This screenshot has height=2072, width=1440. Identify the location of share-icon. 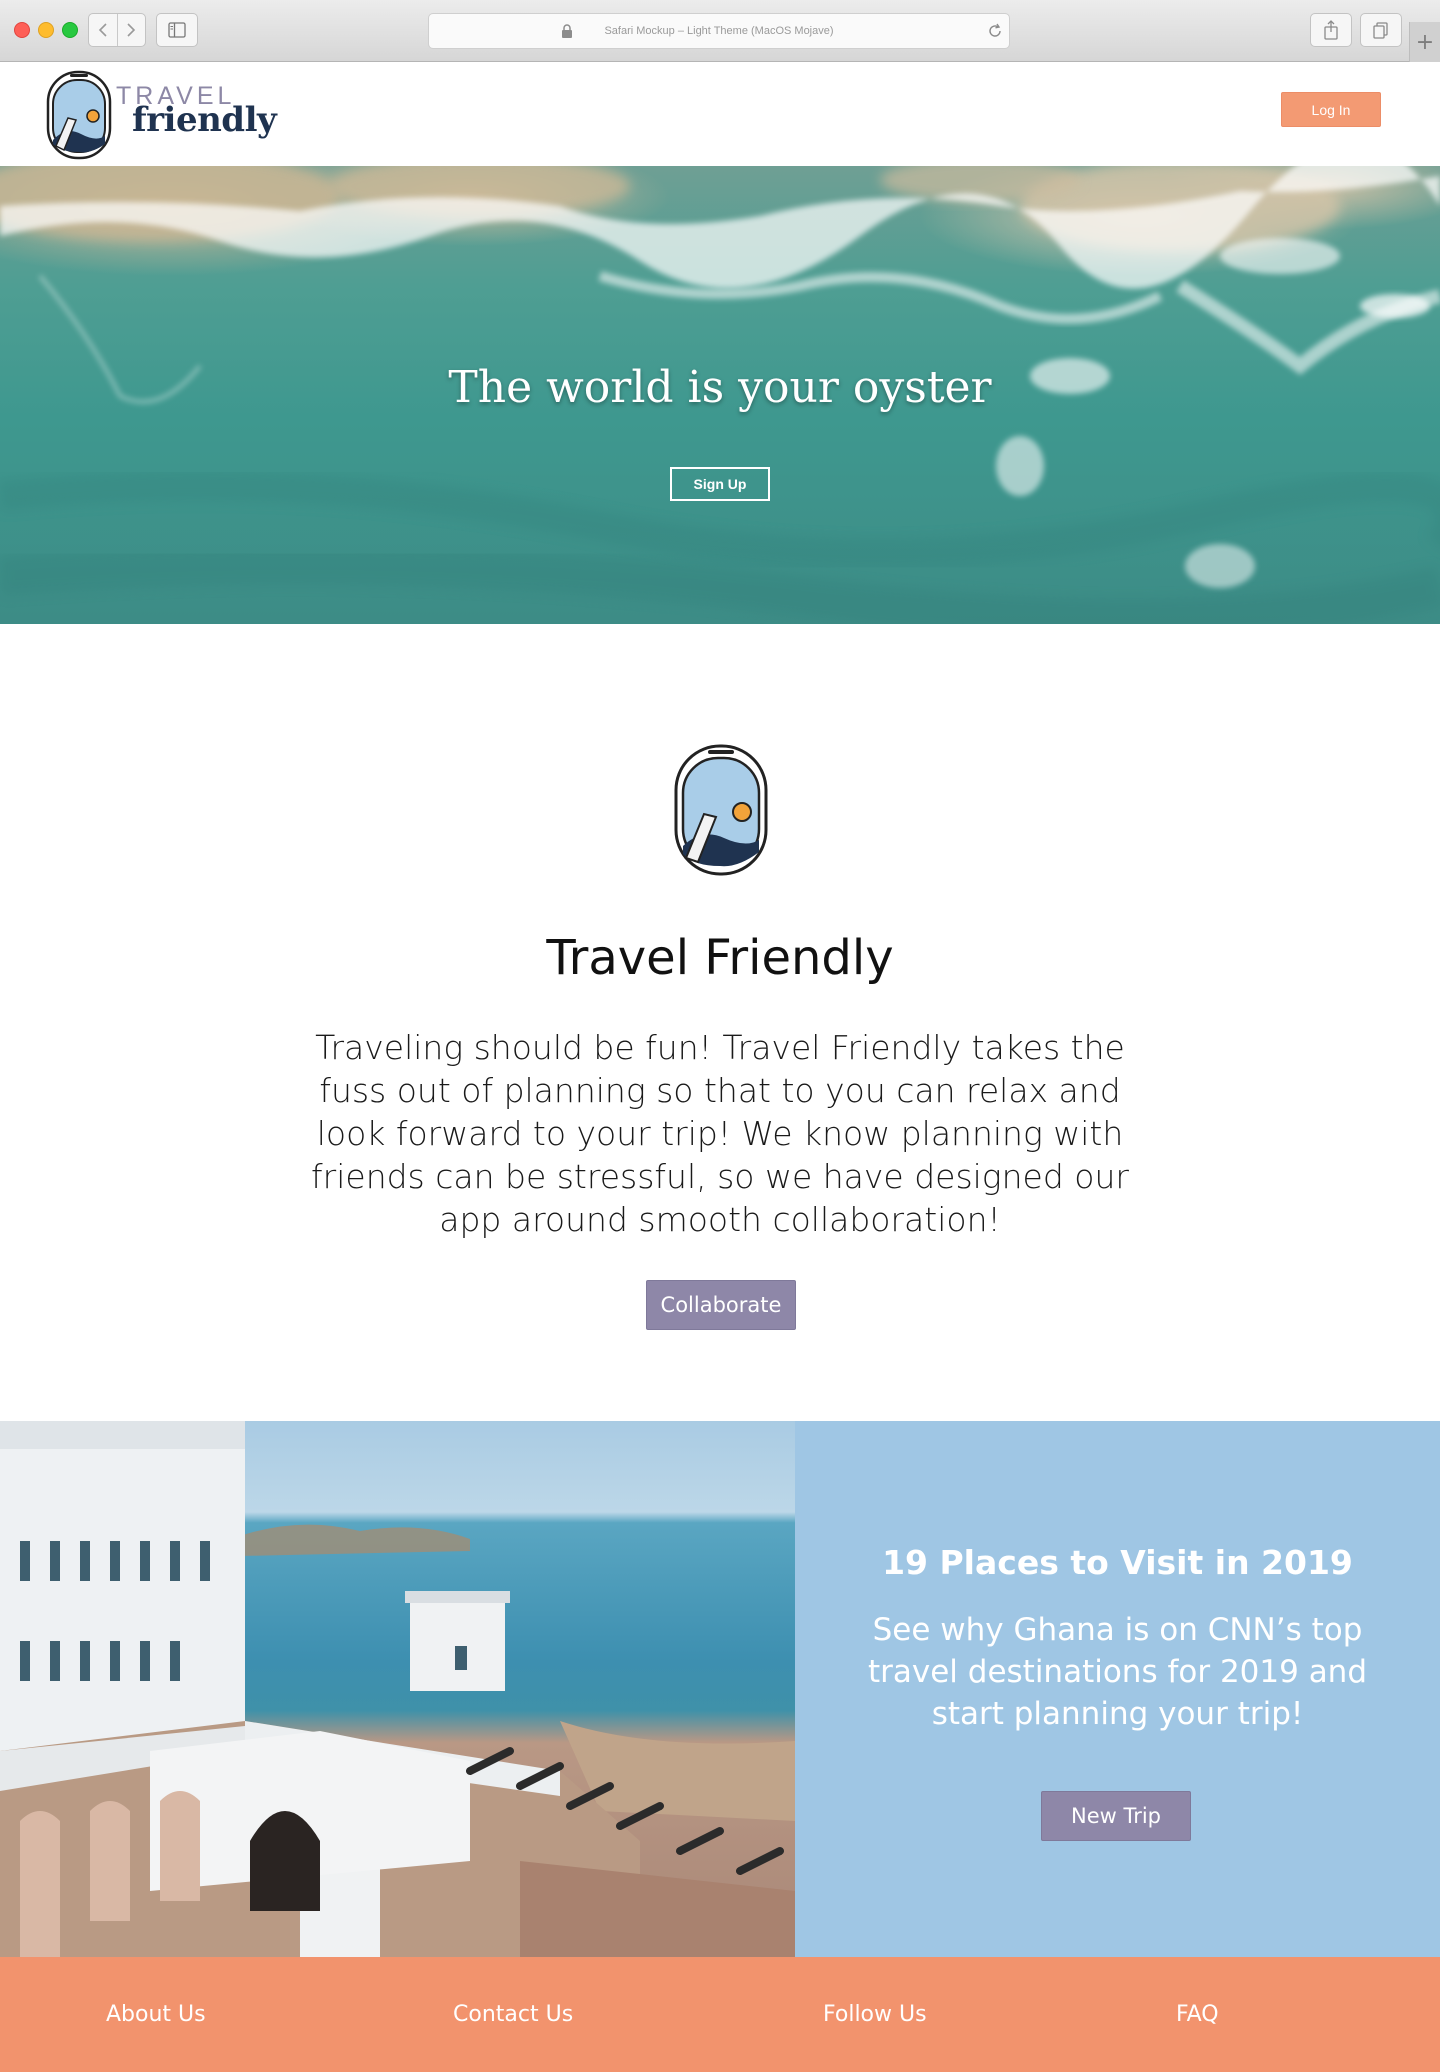
(1331, 30).